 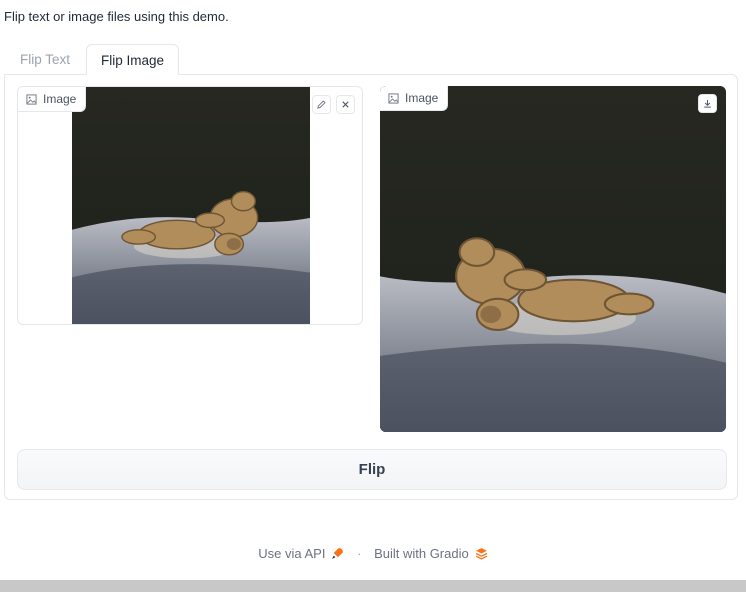 What do you see at coordinates (422, 98) in the screenshot?
I see `output-image-label-text: Image` at bounding box center [422, 98].